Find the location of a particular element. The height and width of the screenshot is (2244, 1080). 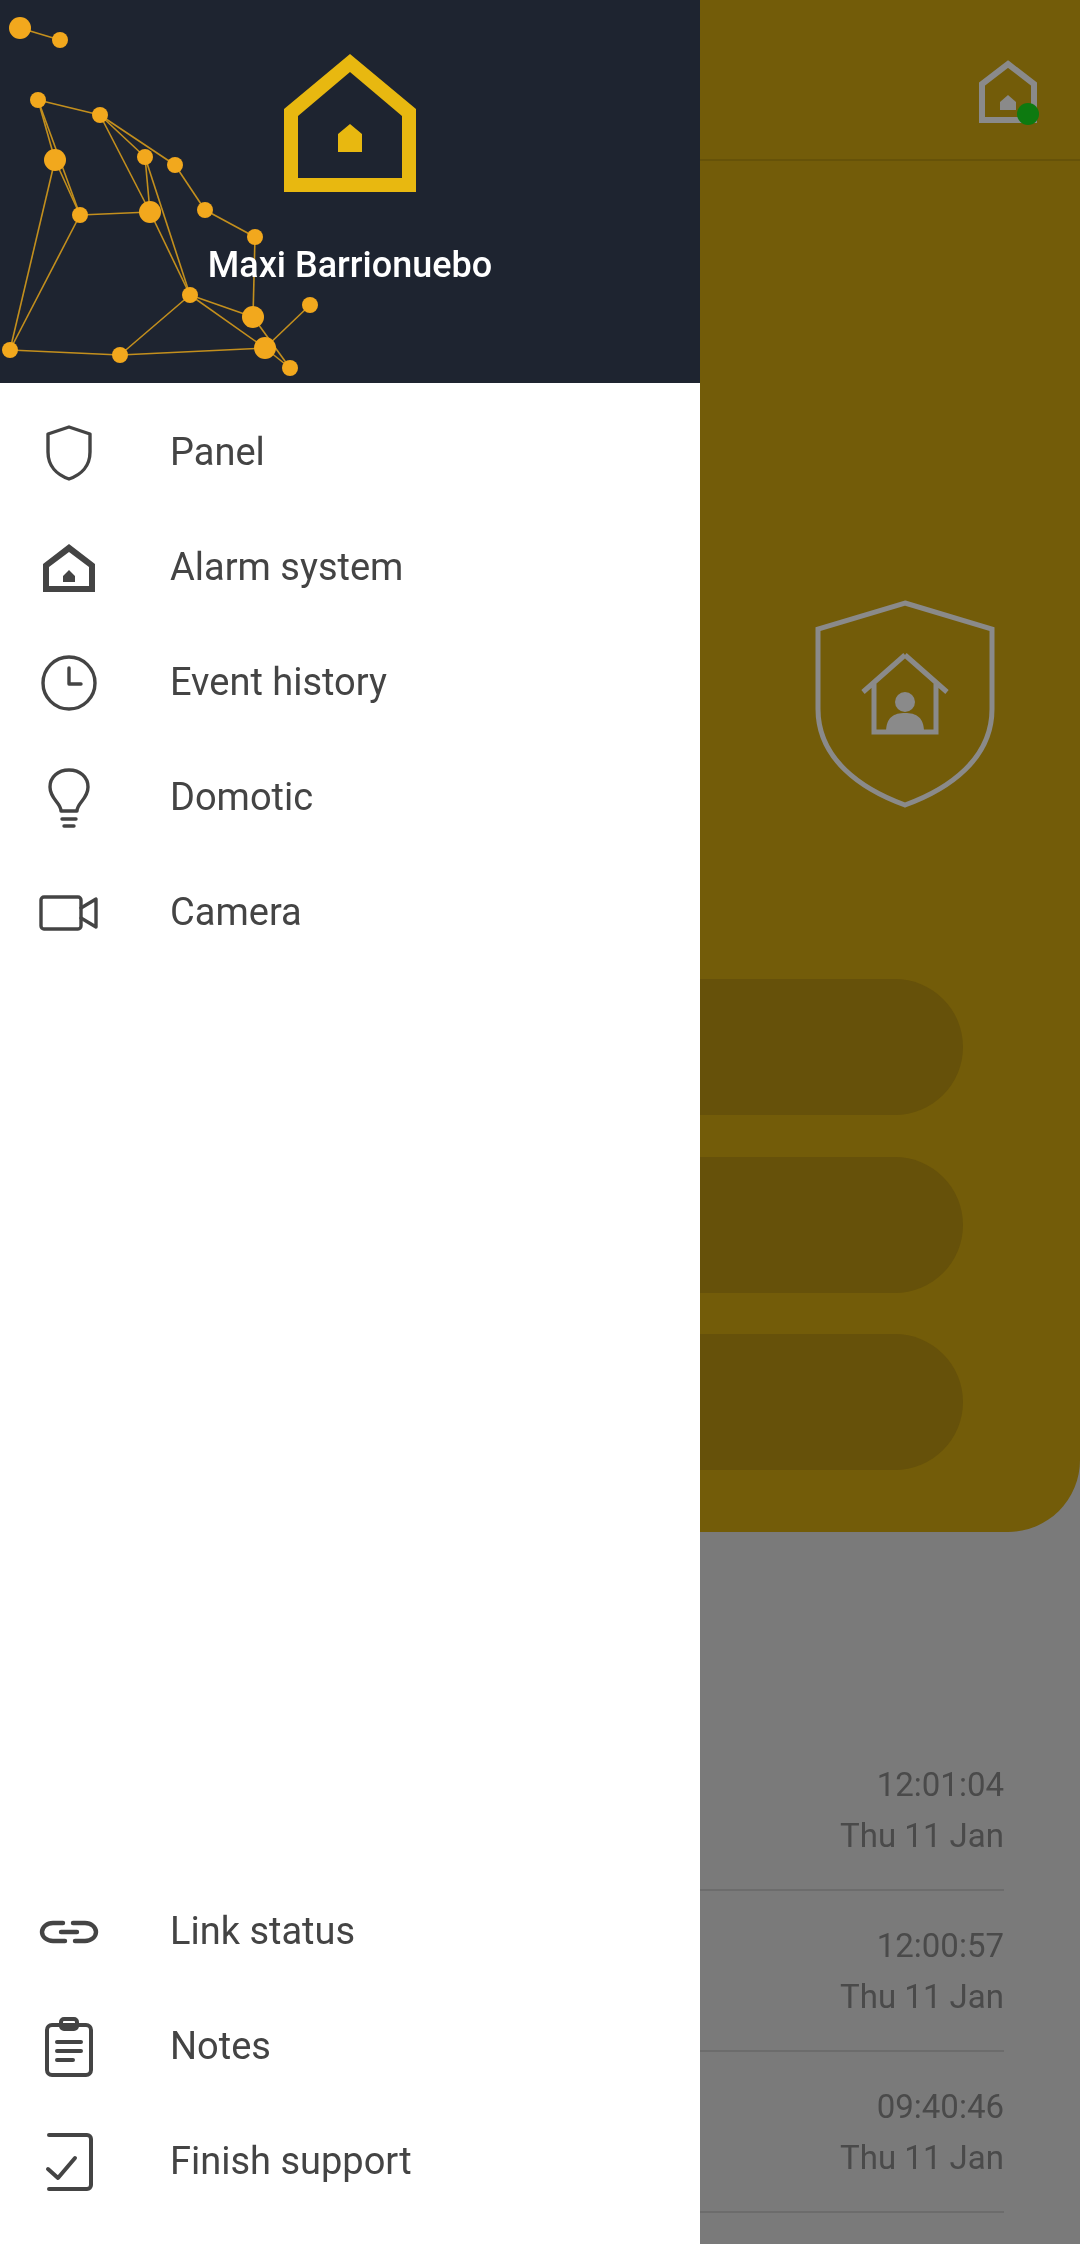

menu-item: Domotic is located at coordinates (350, 797).